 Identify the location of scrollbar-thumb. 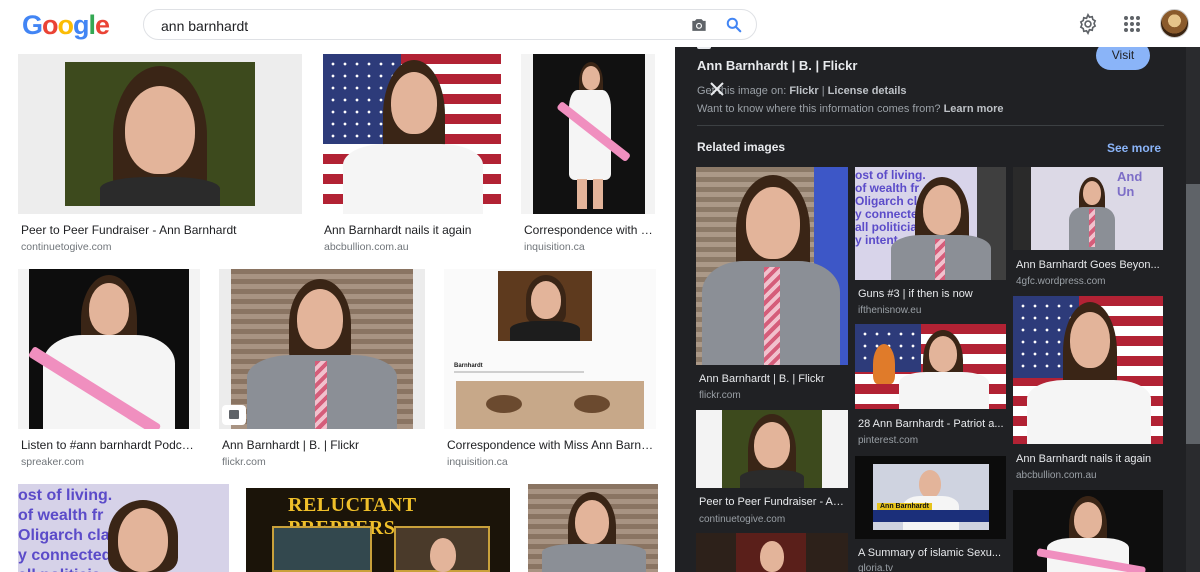
(1193, 314).